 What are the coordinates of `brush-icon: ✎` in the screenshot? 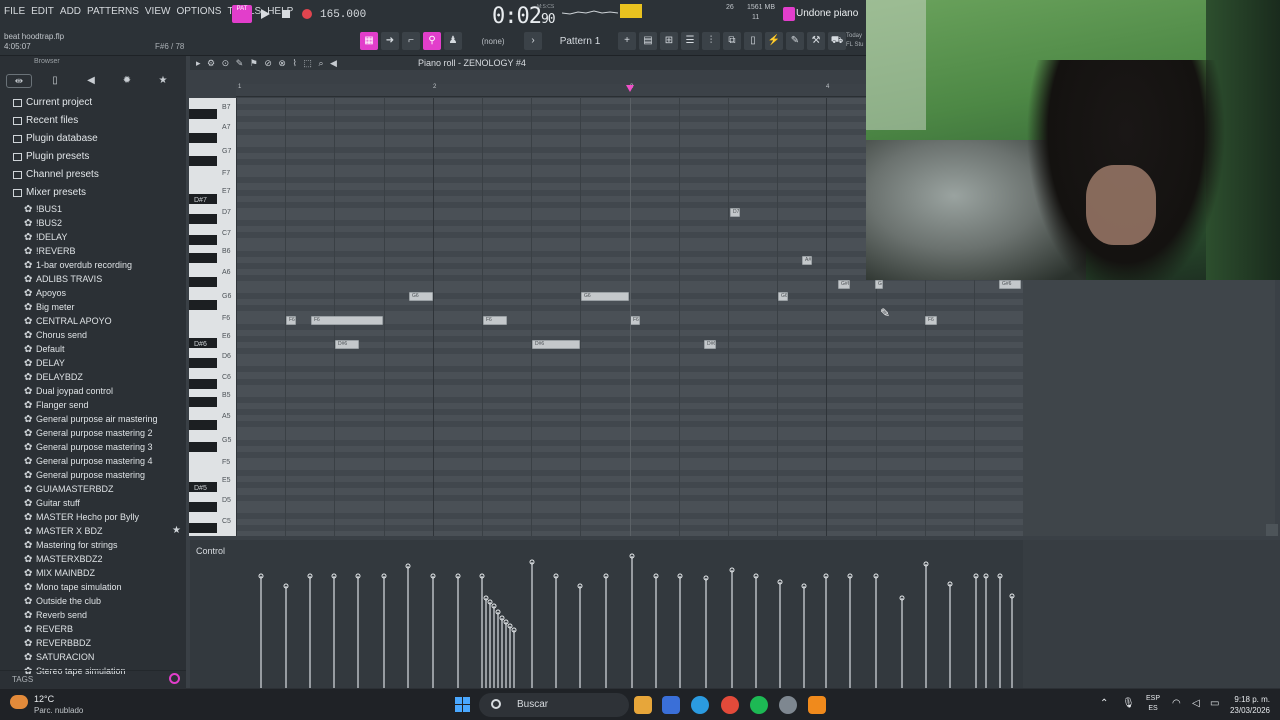 It's located at (795, 41).